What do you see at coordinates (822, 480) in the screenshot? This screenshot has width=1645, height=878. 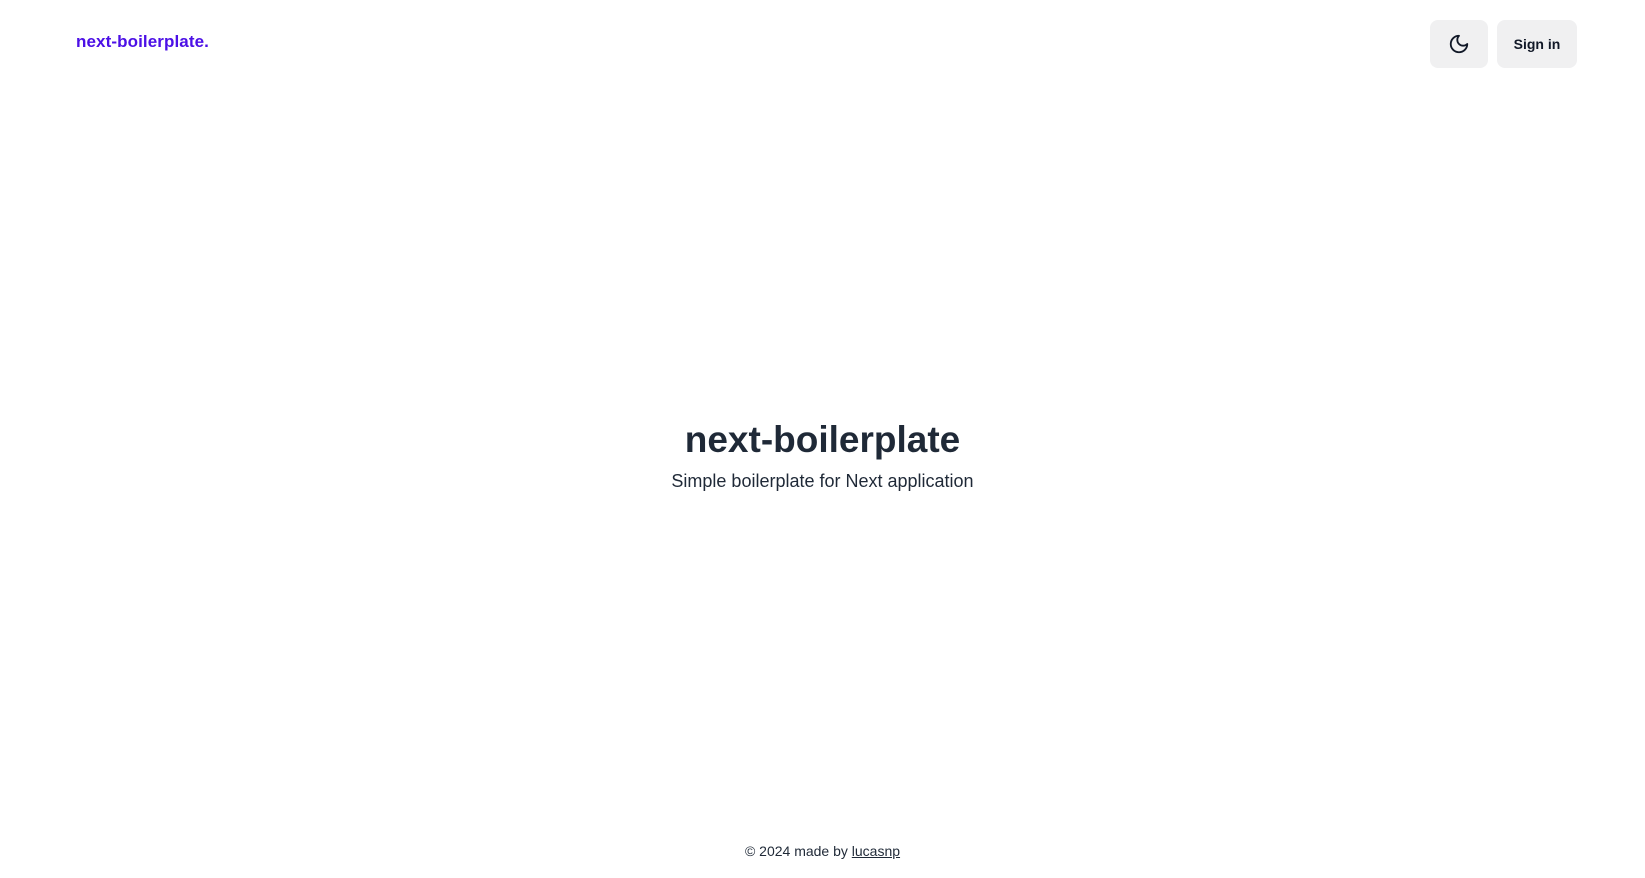 I see `hero-subtitle: Simple boilerplate for Next application` at bounding box center [822, 480].